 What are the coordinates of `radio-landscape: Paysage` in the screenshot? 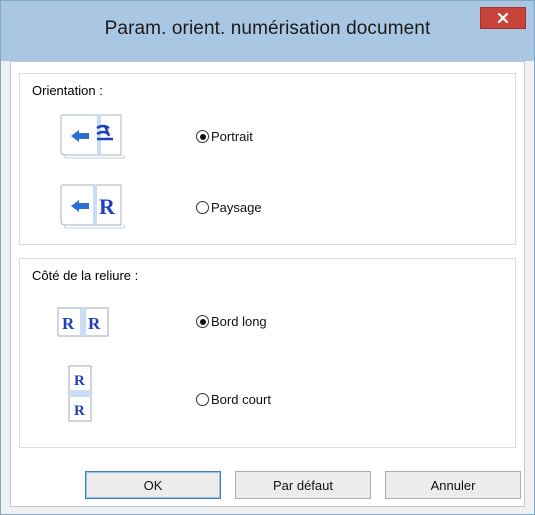 It's located at (229, 207).